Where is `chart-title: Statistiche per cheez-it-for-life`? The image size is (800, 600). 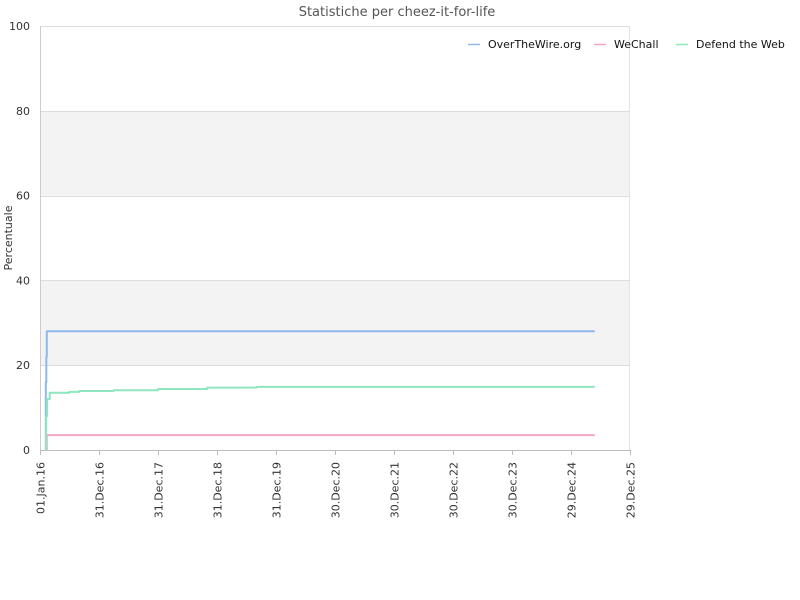 chart-title: Statistiche per cheez-it-for-life is located at coordinates (397, 12).